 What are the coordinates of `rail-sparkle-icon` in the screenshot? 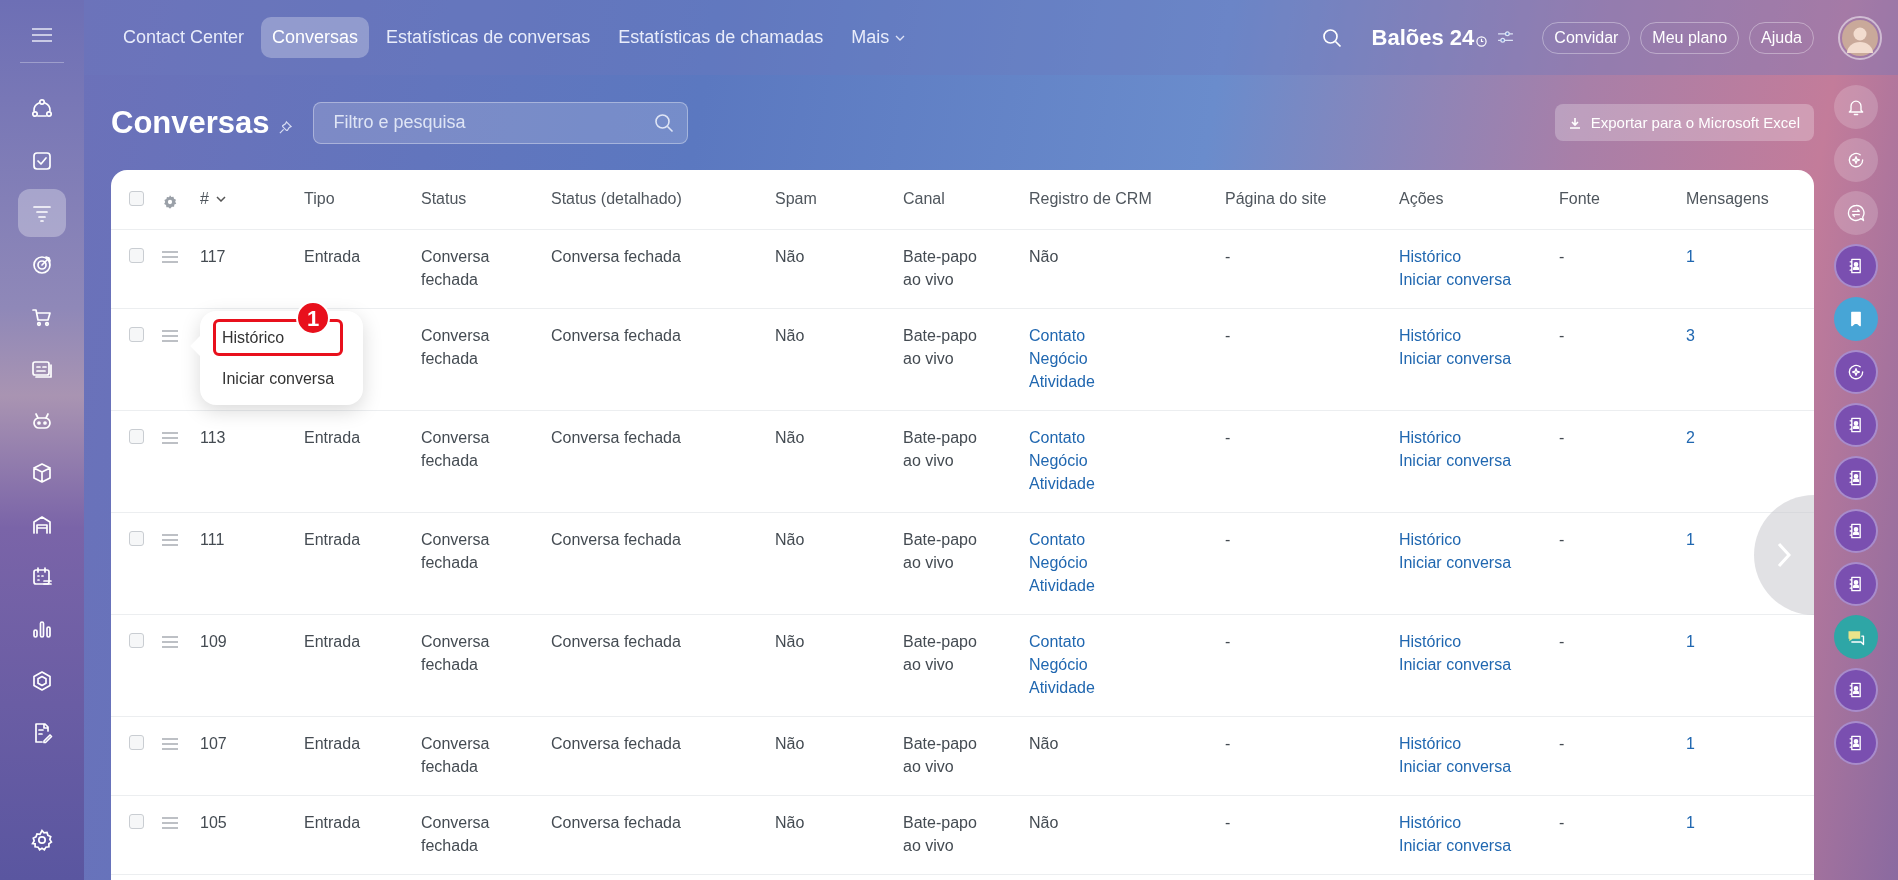 It's located at (1856, 160).